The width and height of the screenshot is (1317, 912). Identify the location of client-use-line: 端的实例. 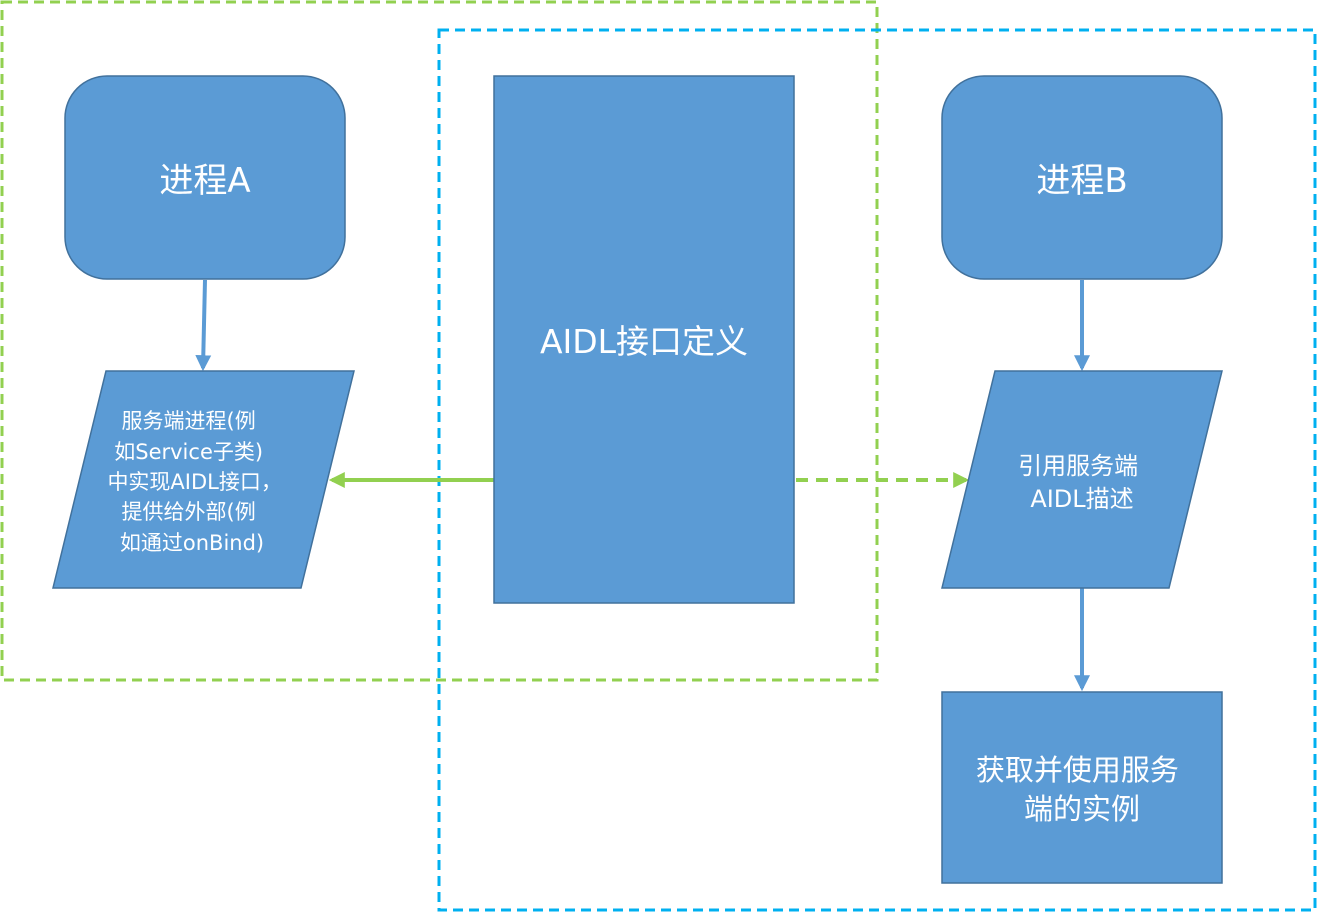
(1082, 809).